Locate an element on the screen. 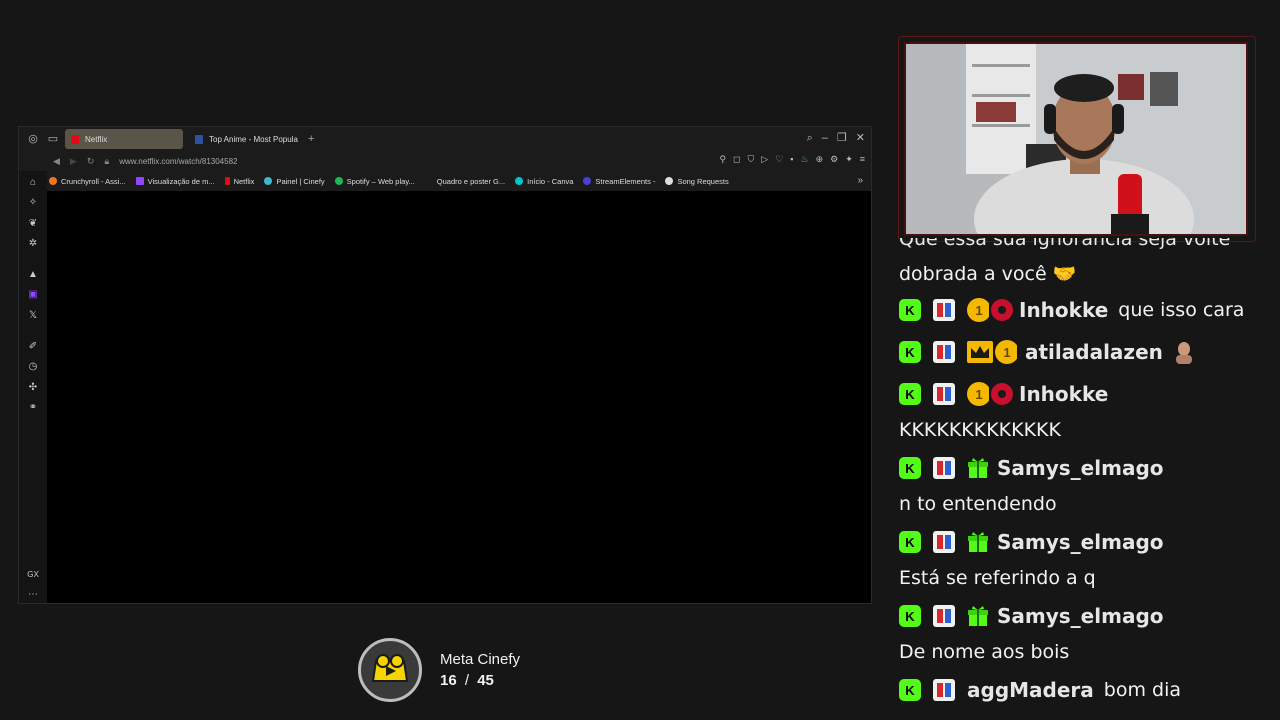  twitch-sidebar-icon: ▣ is located at coordinates (33, 295).